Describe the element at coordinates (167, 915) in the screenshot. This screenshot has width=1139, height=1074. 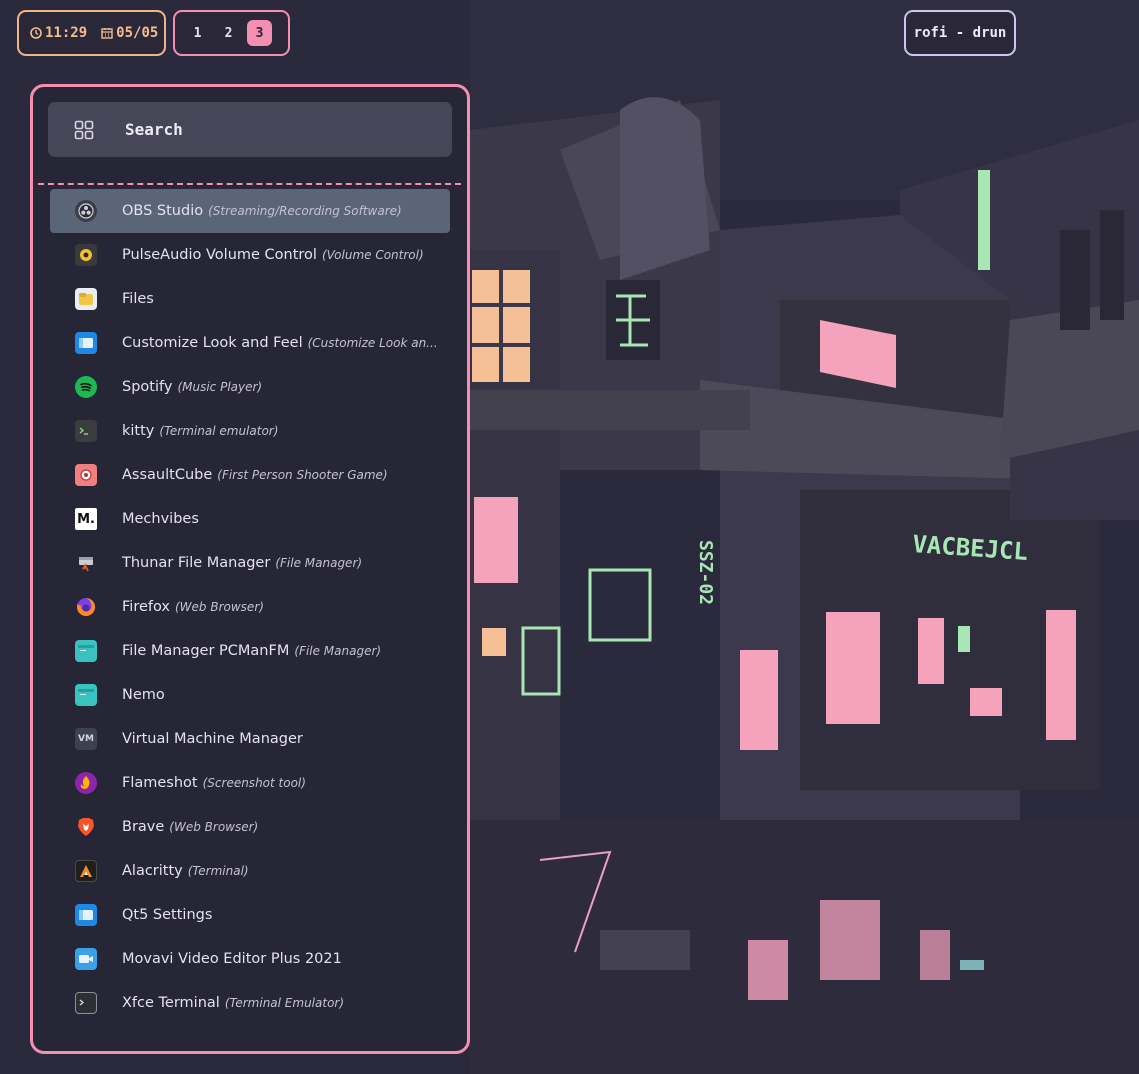
I see `app-name: Qt5 Settings` at that location.